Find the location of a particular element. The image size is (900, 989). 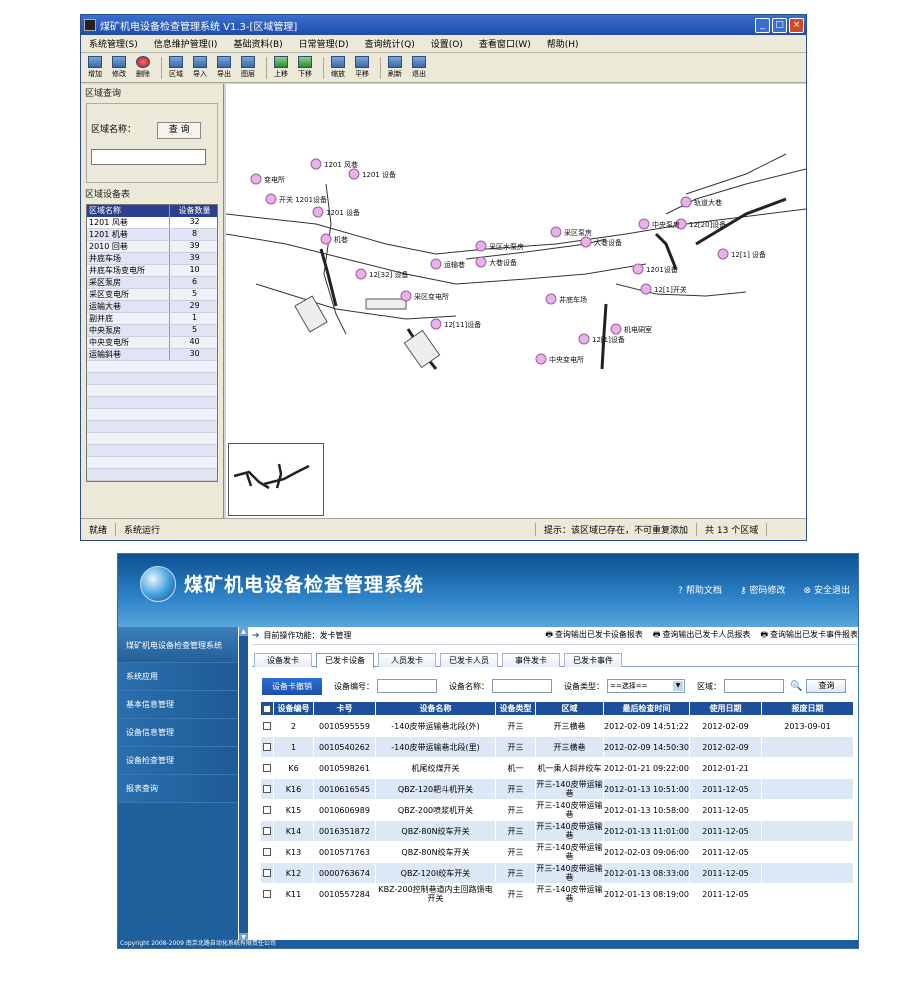

move-down-button: 下移 is located at coordinates (305, 68).